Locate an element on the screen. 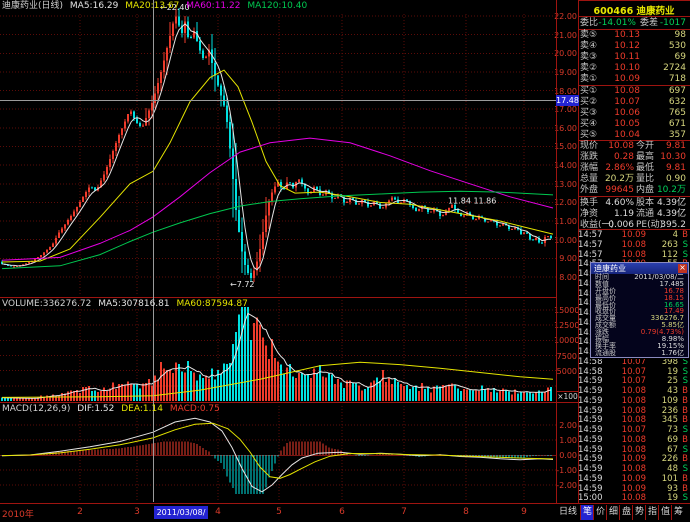 The height and width of the screenshot is (522, 690). axis-tick-label: 15.00 is located at coordinates (565, 147).